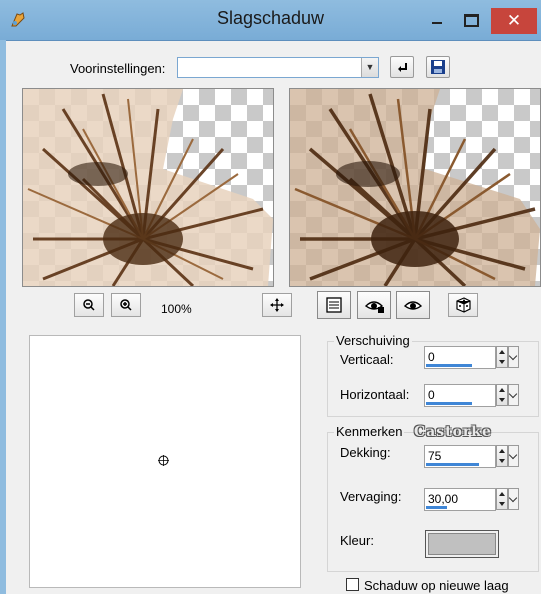 The height and width of the screenshot is (594, 541). Describe the element at coordinates (513, 395) in the screenshot. I see `horizontal-slider-dropdown` at that location.